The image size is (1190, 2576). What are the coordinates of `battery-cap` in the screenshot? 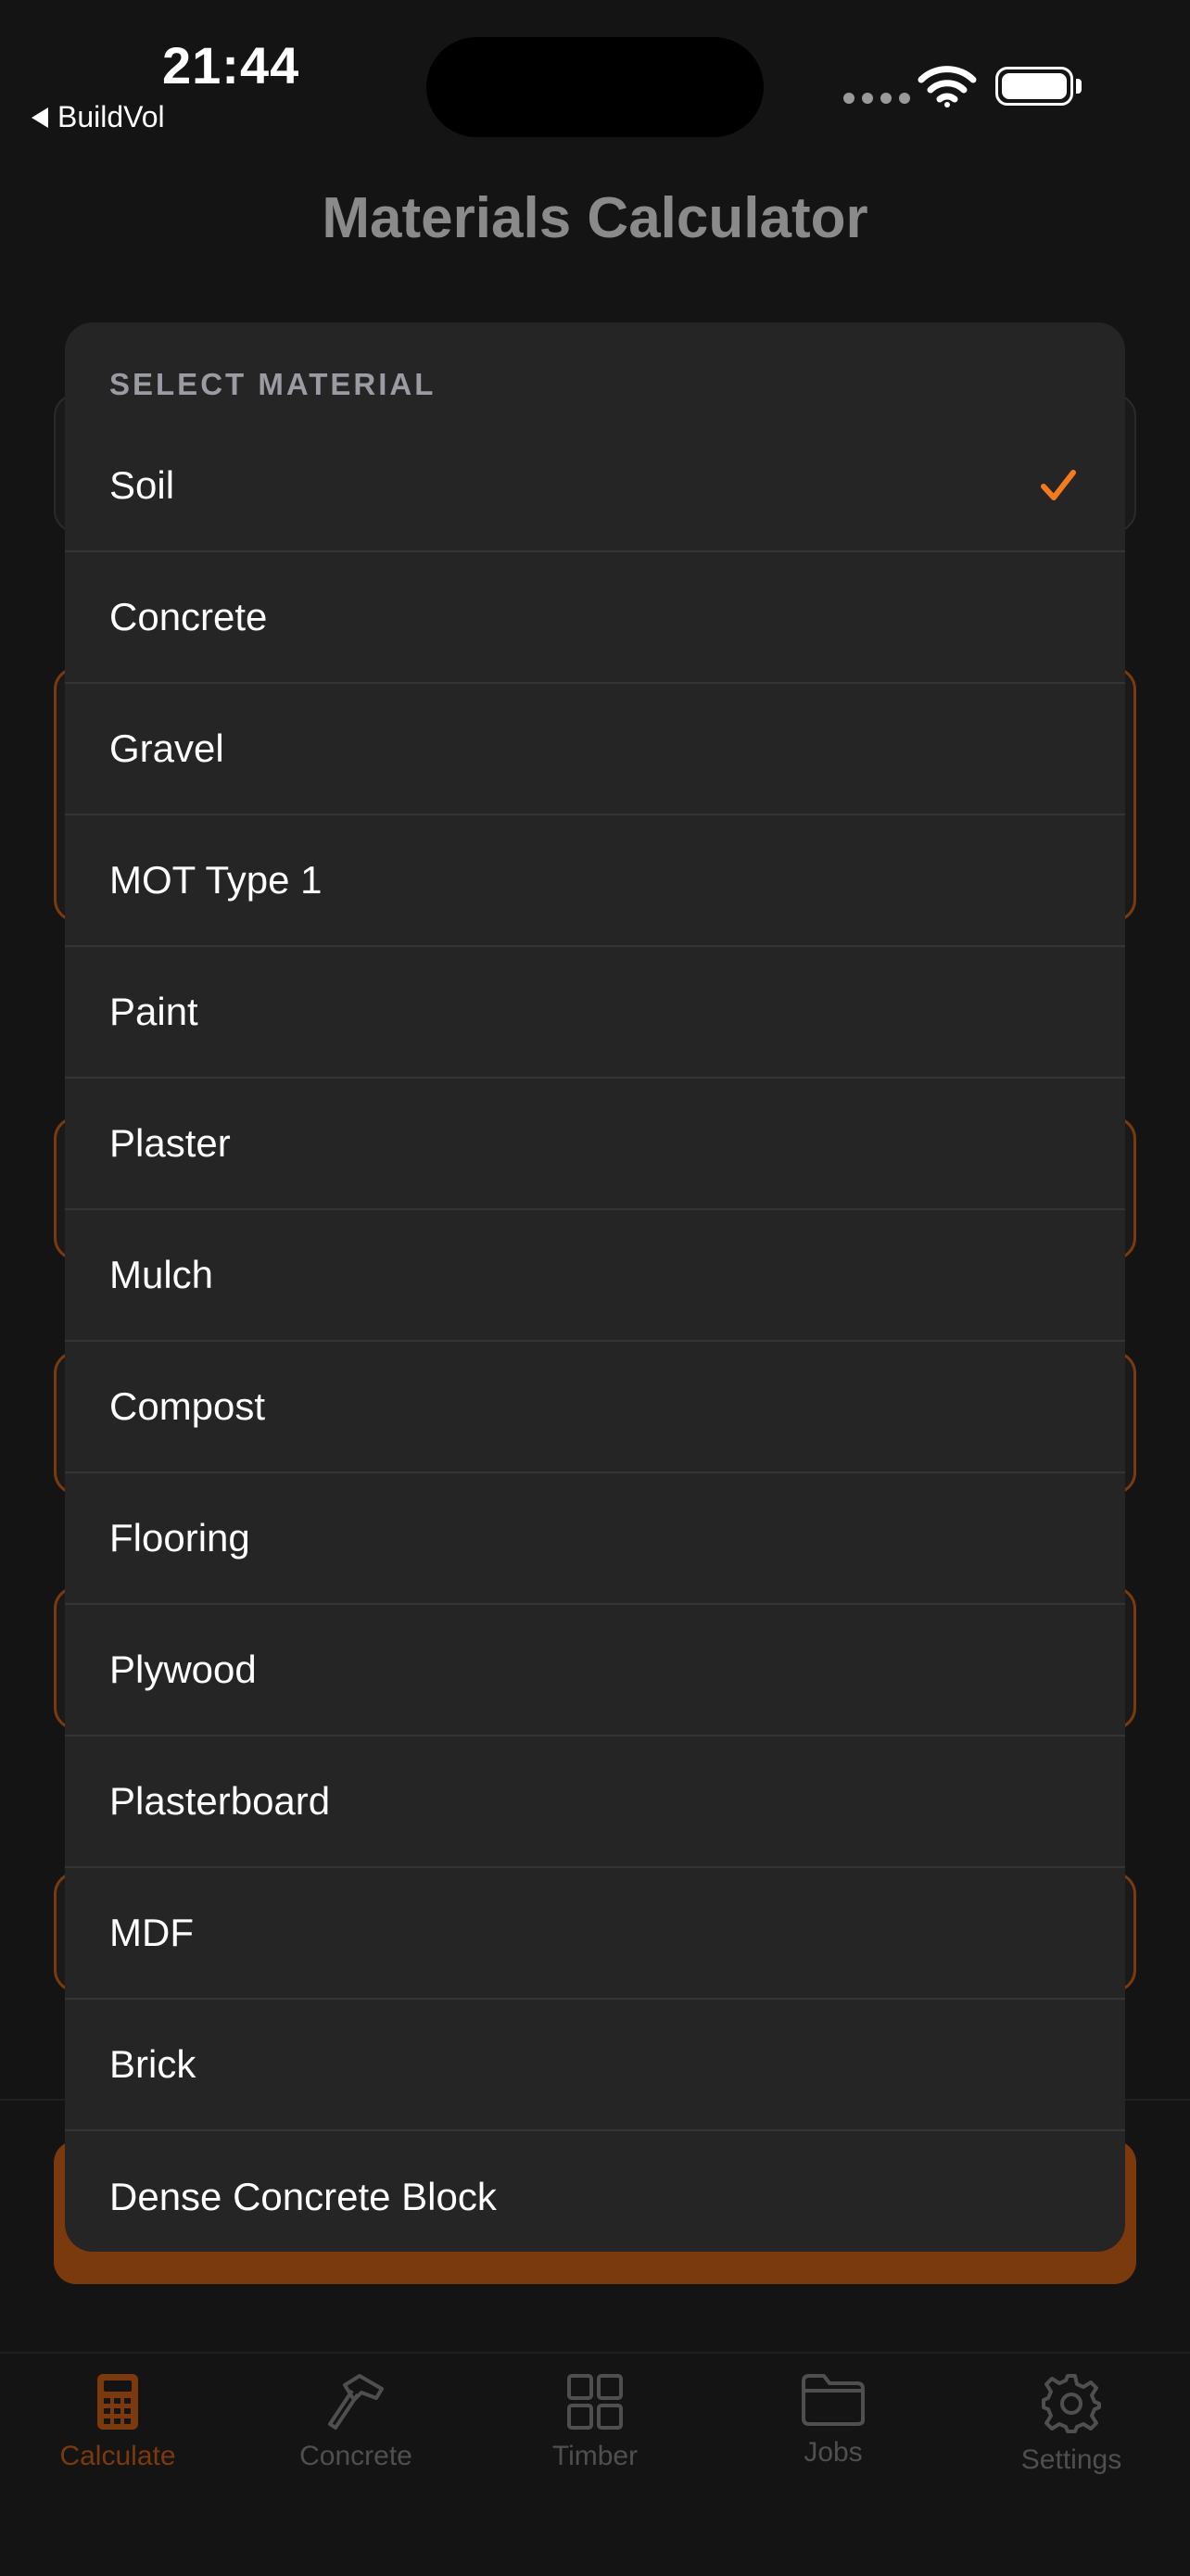 It's located at (1079, 86).